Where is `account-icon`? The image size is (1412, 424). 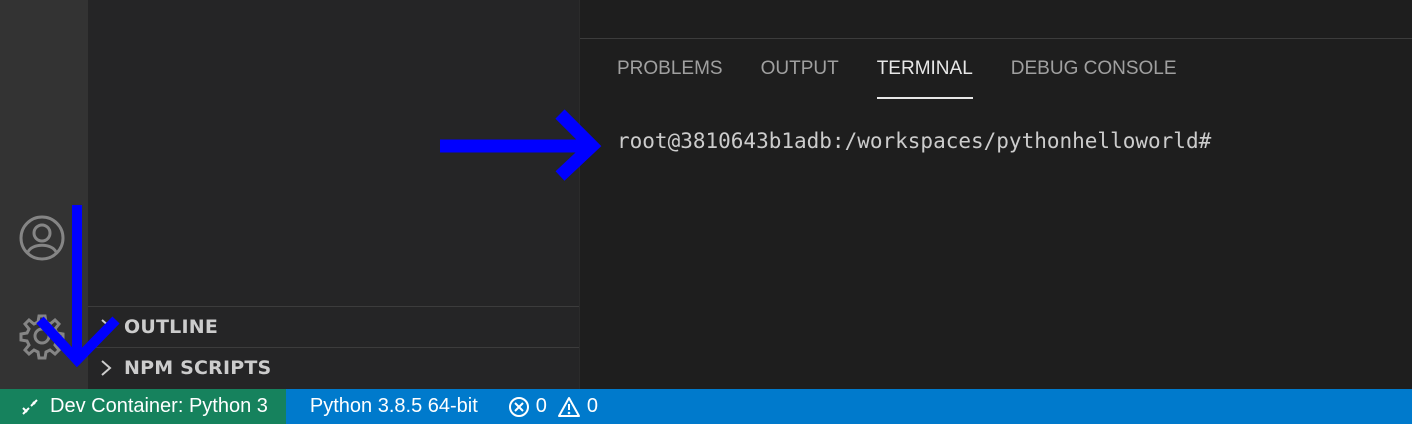 account-icon is located at coordinates (42, 238).